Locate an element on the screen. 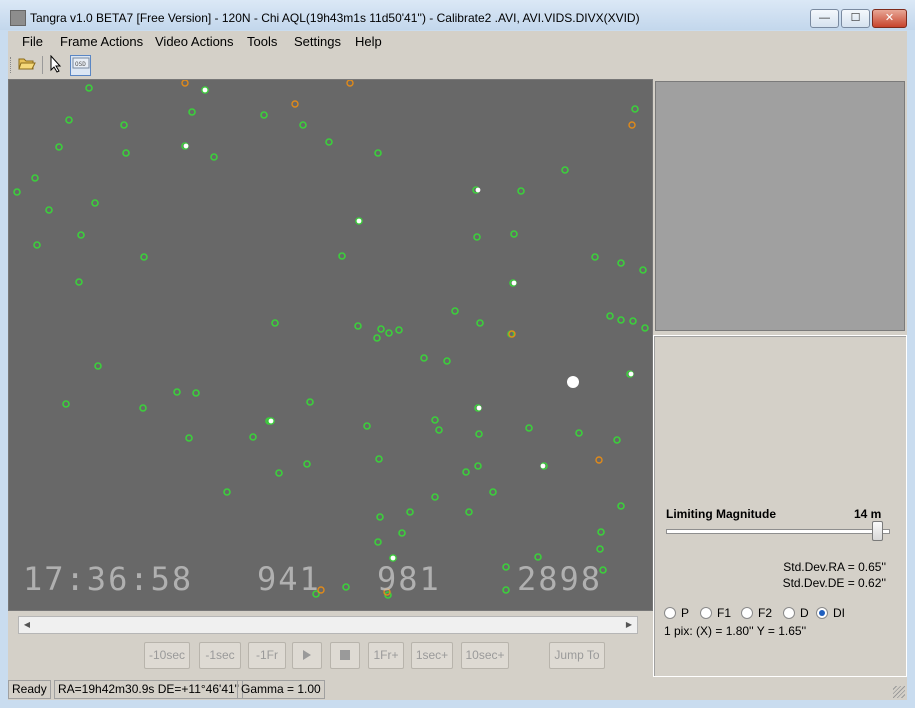  play-button is located at coordinates (307, 655).